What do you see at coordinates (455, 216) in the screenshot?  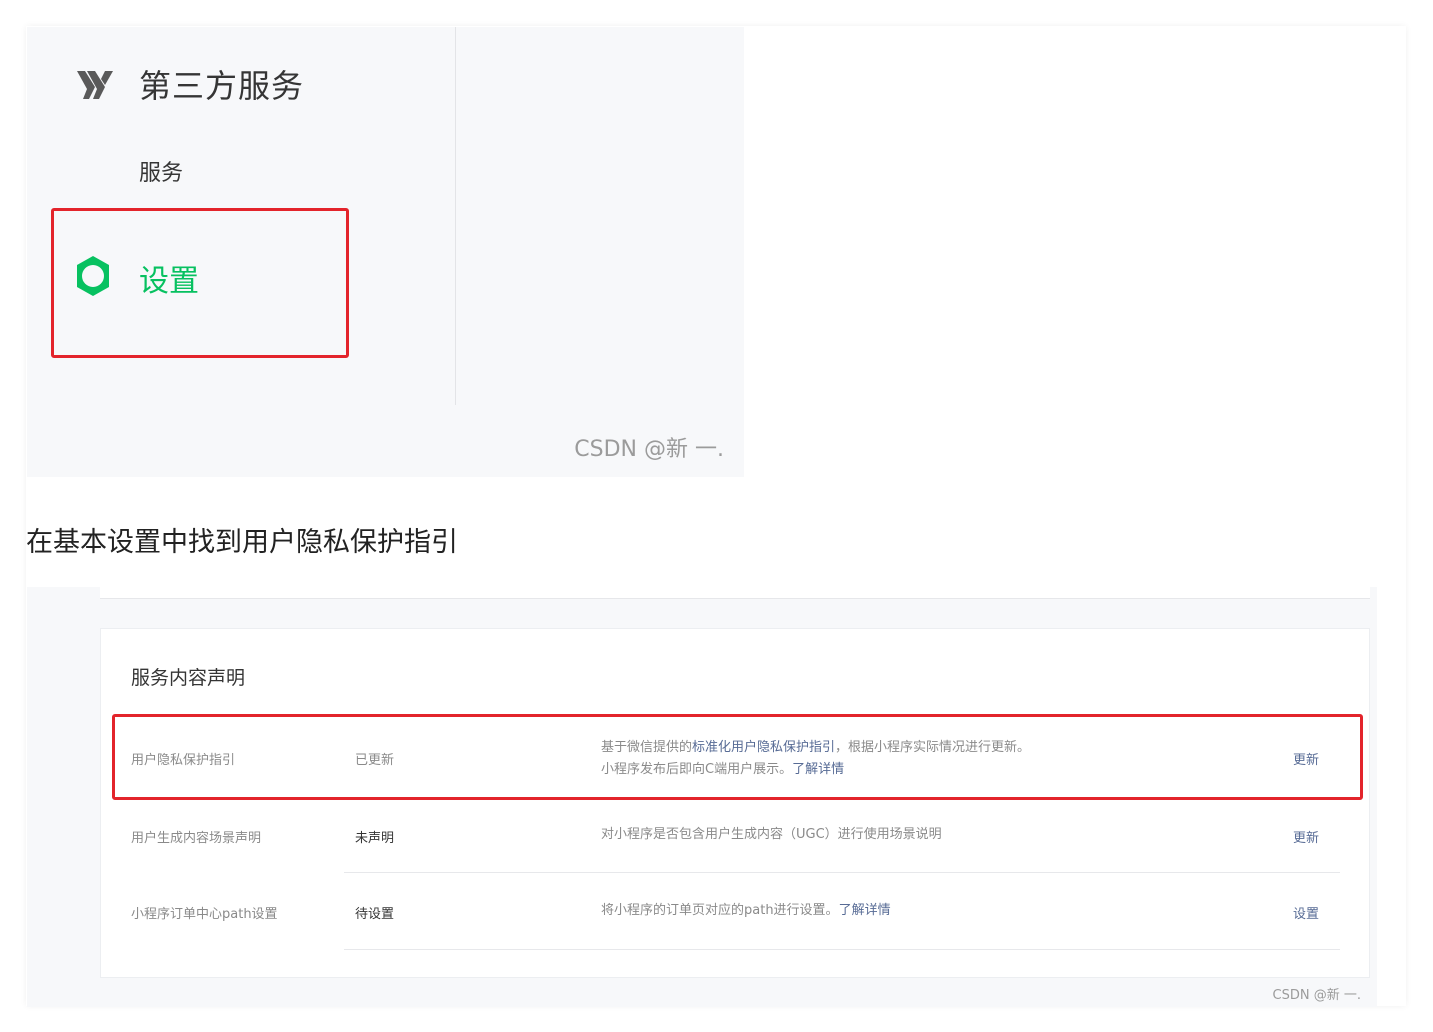 I see `vertical-divider` at bounding box center [455, 216].